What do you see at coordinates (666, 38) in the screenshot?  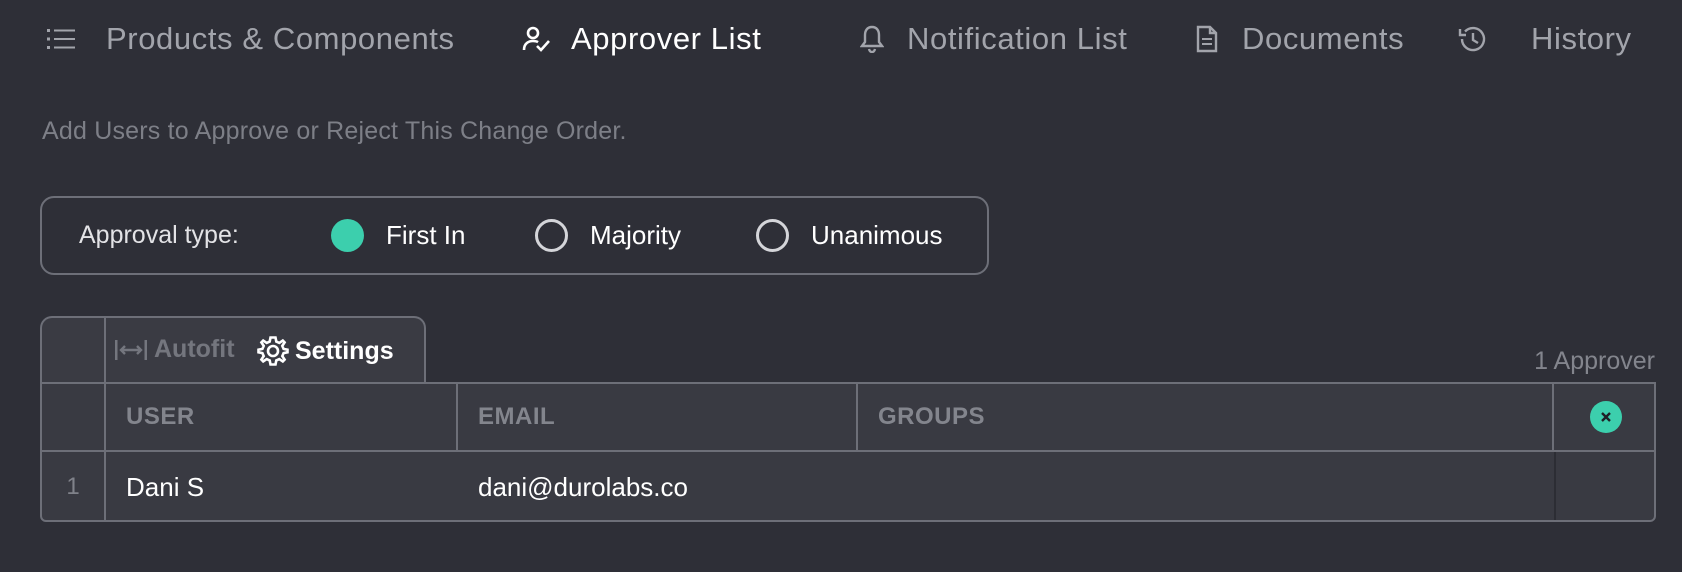 I see `tab-label: Approver List` at bounding box center [666, 38].